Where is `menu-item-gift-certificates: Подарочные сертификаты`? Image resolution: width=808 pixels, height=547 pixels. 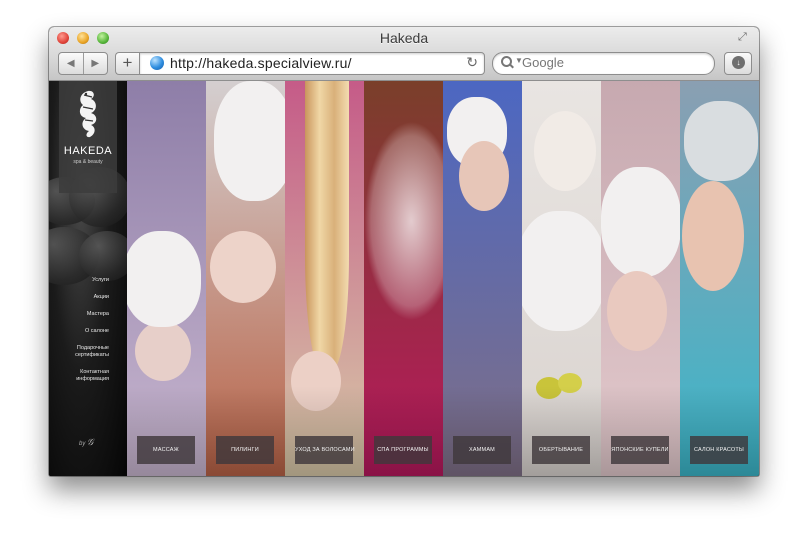
menu-item-gift-certificates: Подарочные сертификаты is located at coordinates (79, 352).